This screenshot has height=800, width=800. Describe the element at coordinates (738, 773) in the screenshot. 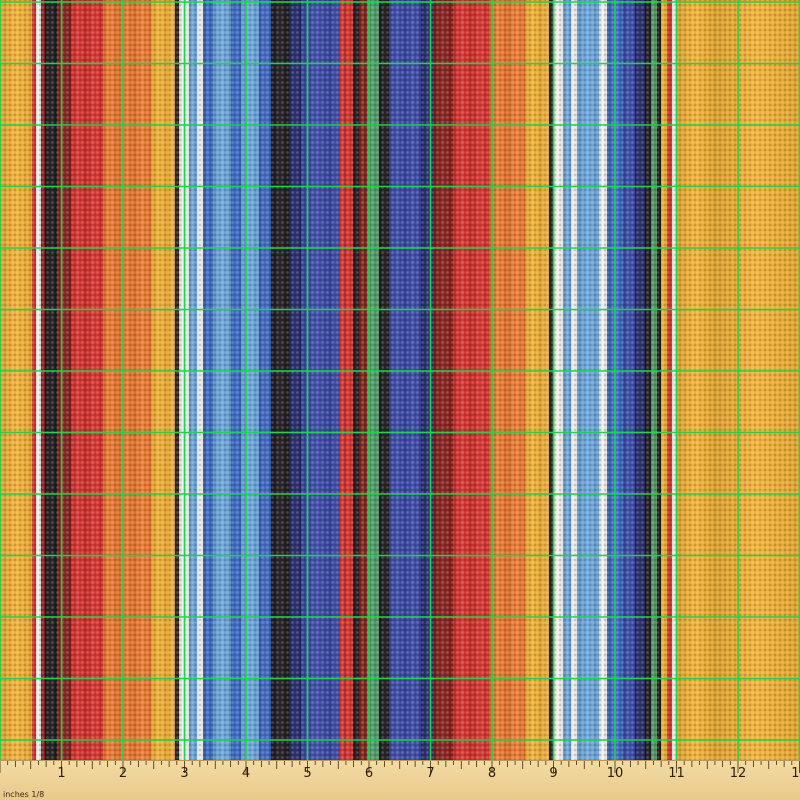

I see `ruler-number: 12` at that location.